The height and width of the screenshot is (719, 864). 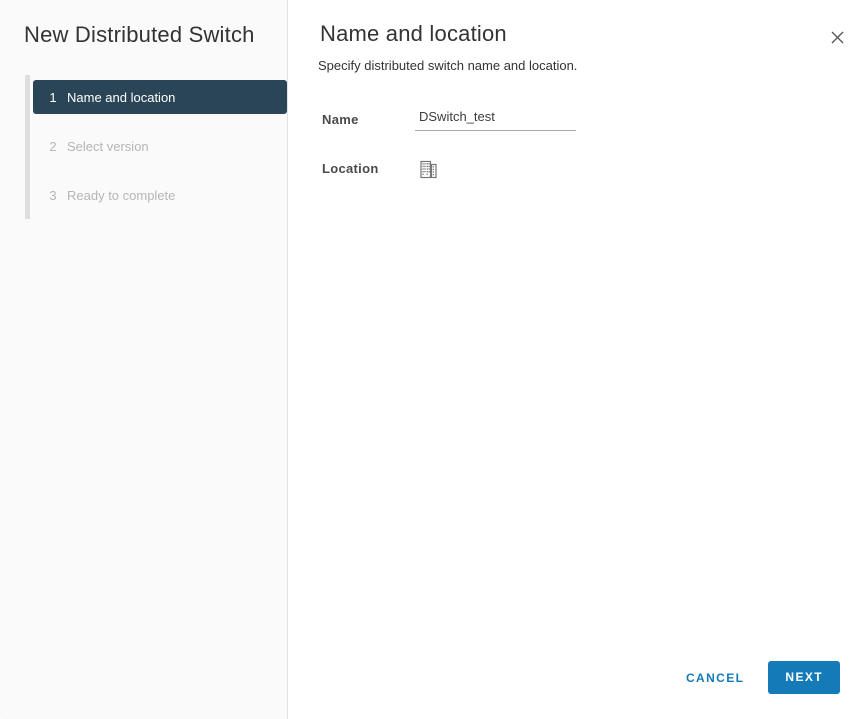 What do you see at coordinates (53, 97) in the screenshot?
I see `step-number: 1` at bounding box center [53, 97].